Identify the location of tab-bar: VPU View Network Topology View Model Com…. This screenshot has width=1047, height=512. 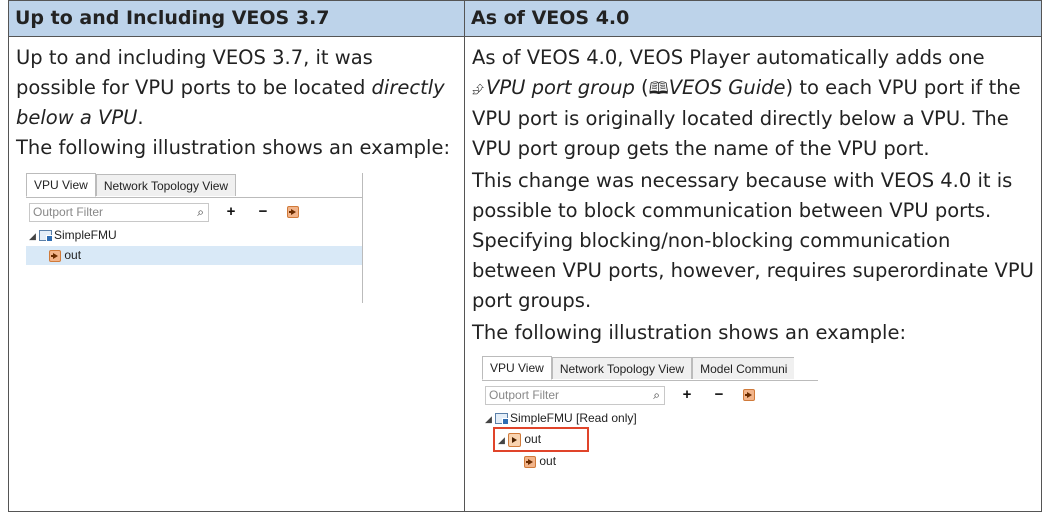
(650, 368).